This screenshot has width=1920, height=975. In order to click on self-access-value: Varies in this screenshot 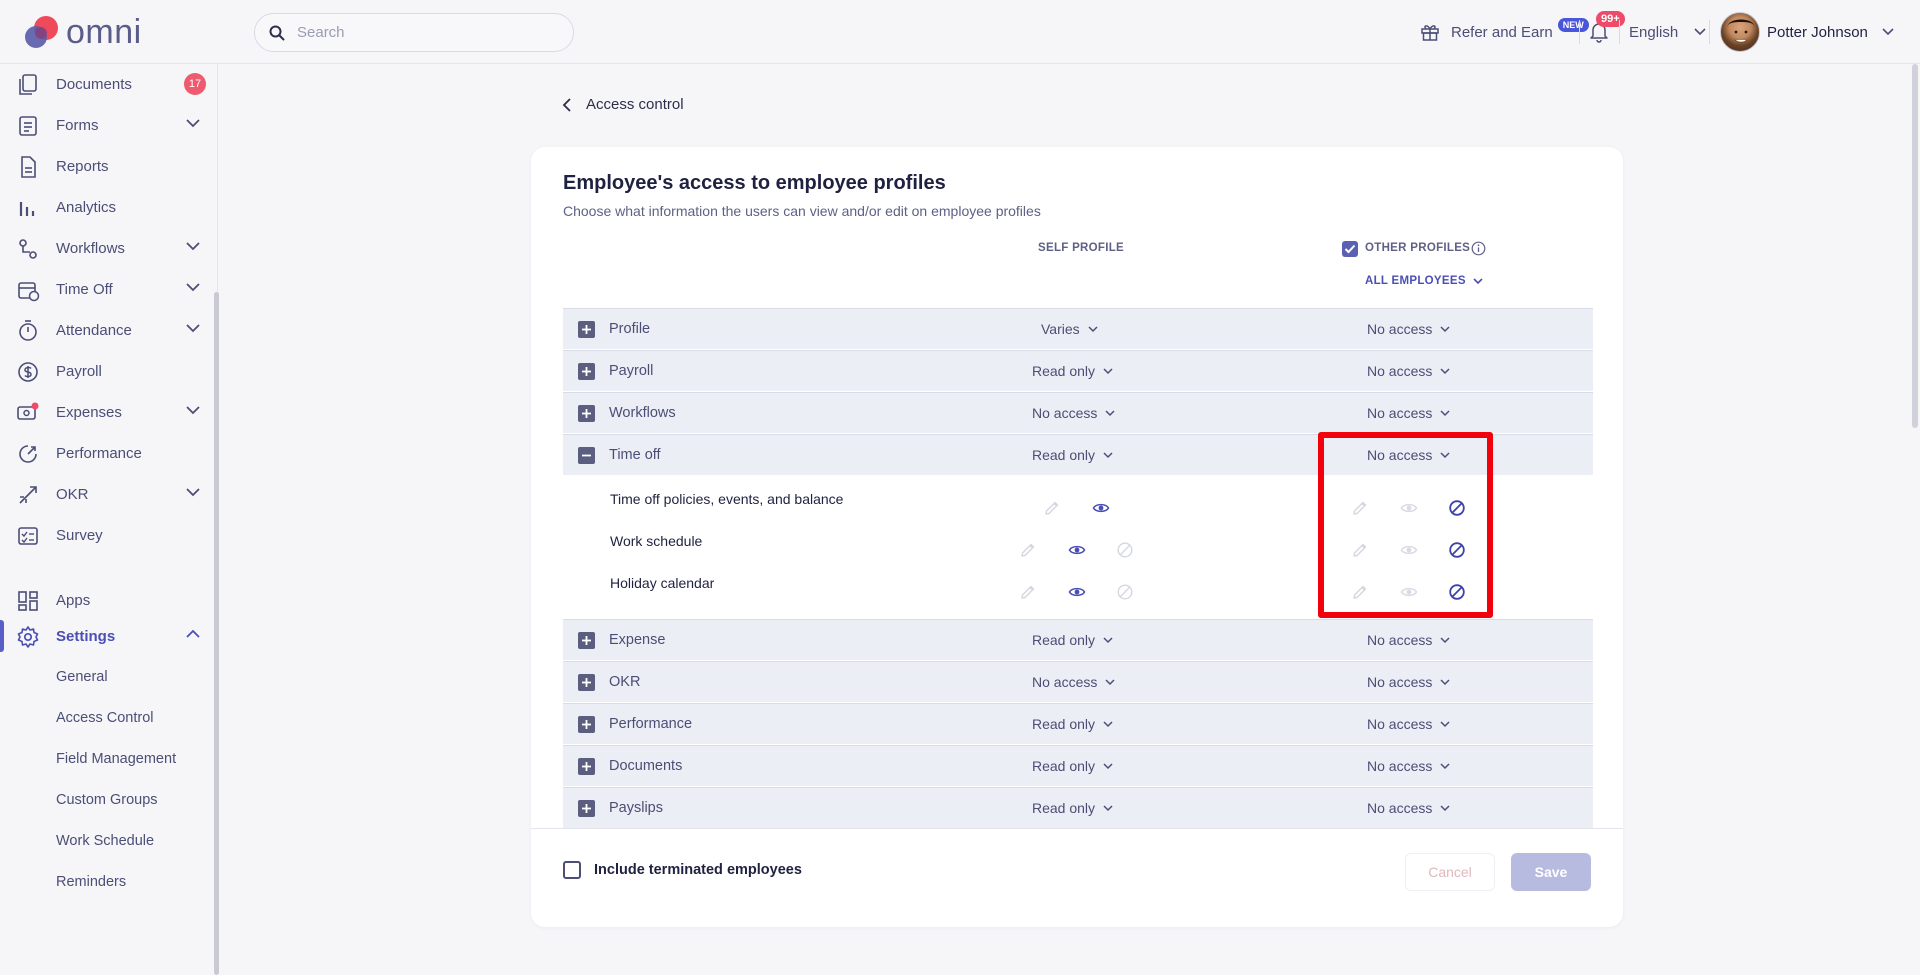, I will do `click(1060, 329)`.